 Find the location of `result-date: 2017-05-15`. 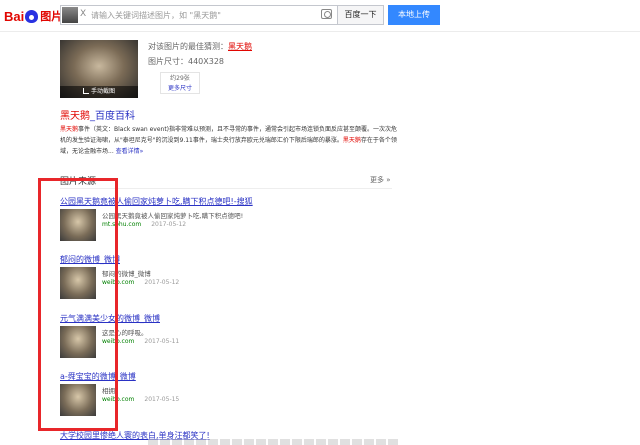

result-date: 2017-05-15 is located at coordinates (162, 399).